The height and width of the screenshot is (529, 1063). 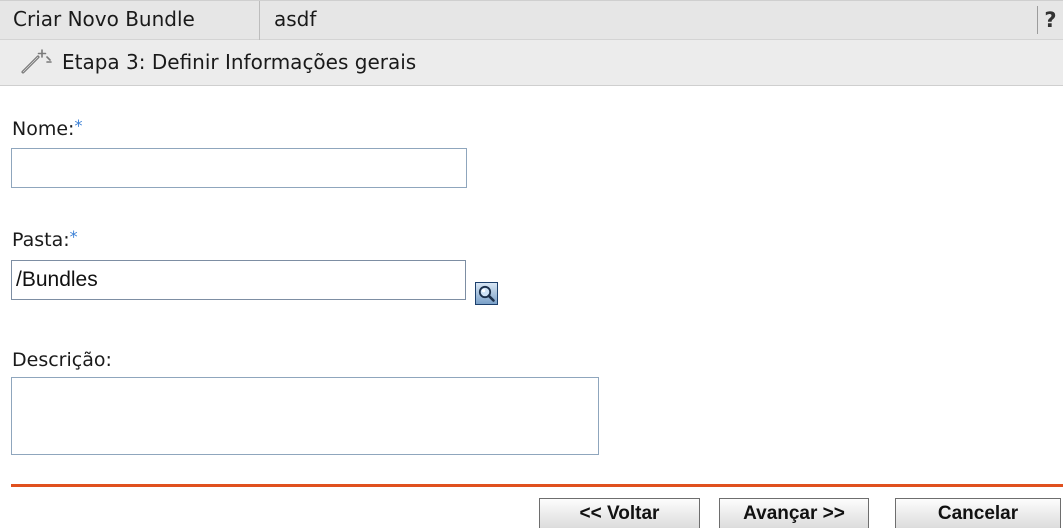 What do you see at coordinates (36, 62) in the screenshot?
I see `wand-icon` at bounding box center [36, 62].